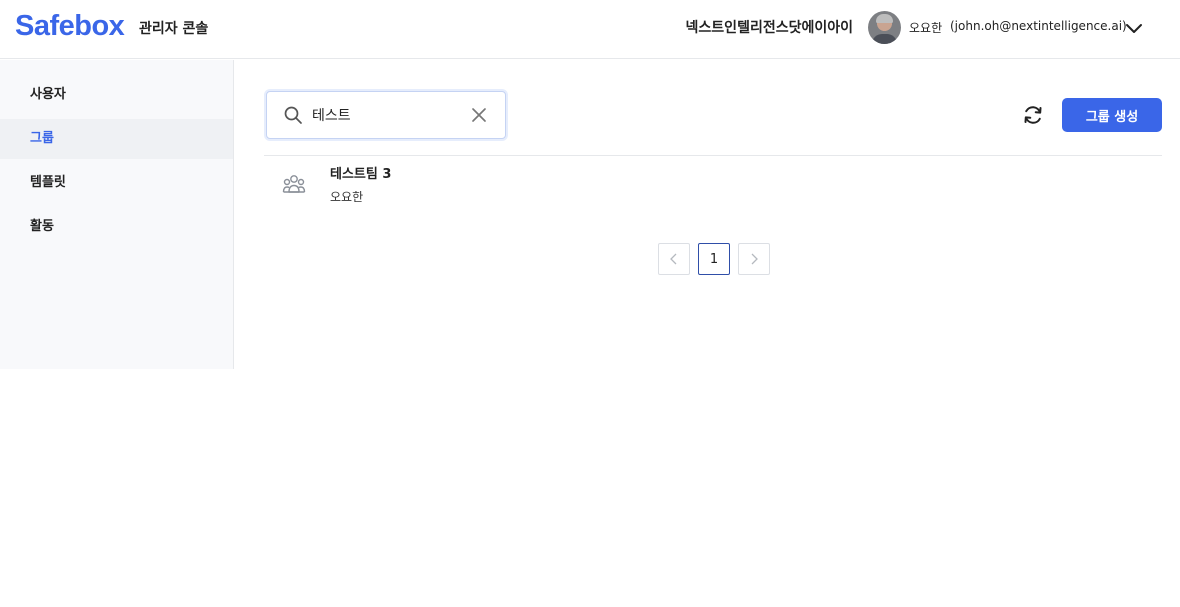 This screenshot has height=607, width=1180. Describe the element at coordinates (769, 28) in the screenshot. I see `organization-name: 넥스트인텔리전스닷에이아이` at that location.